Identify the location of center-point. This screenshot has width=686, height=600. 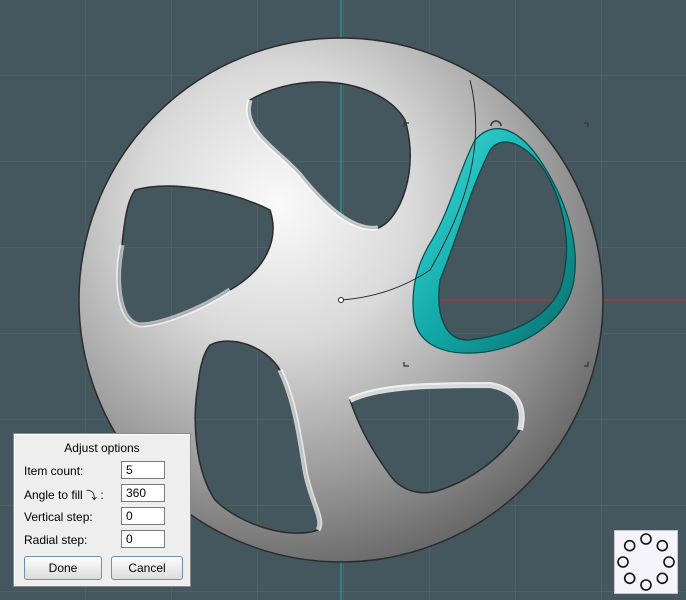
(341, 300).